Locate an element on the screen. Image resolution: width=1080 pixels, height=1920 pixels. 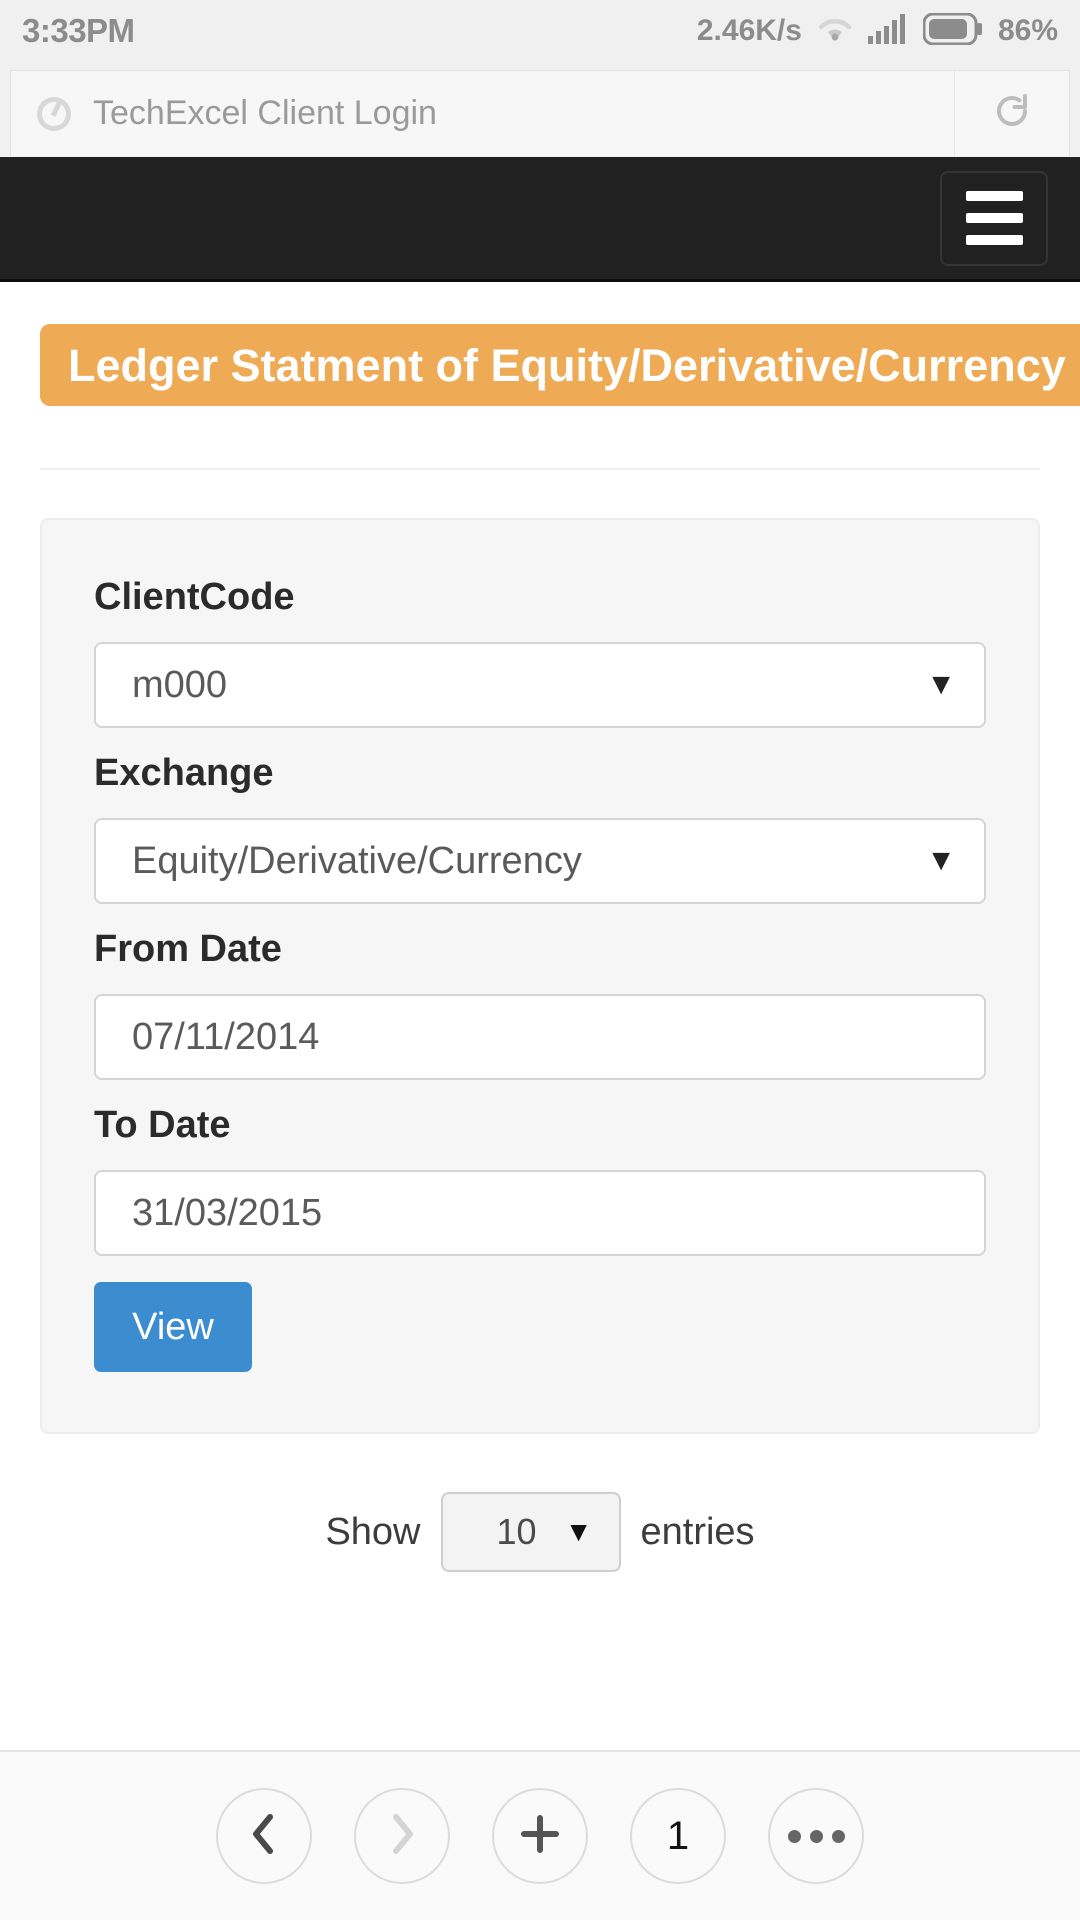
plus-icon is located at coordinates (540, 1836).